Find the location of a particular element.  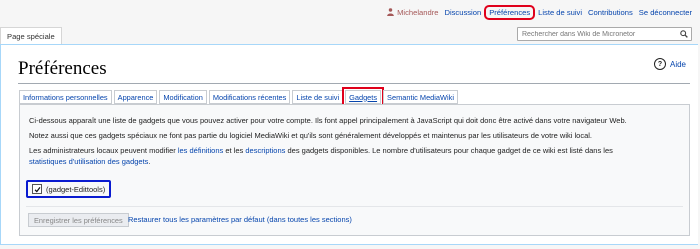

intro-text-d: . is located at coordinates (149, 161).